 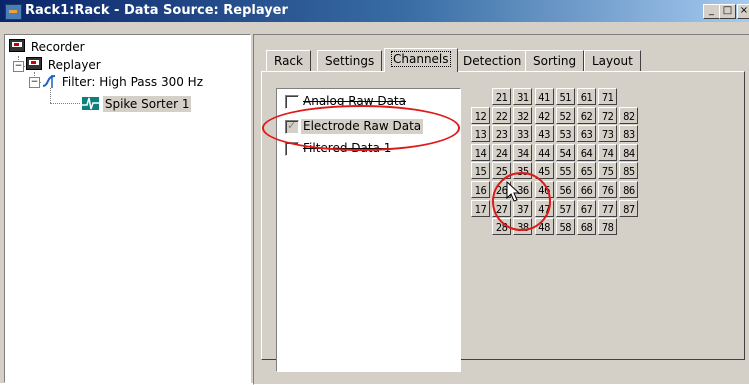 I want to click on channel-button-22: 22, so click(x=502, y=115).